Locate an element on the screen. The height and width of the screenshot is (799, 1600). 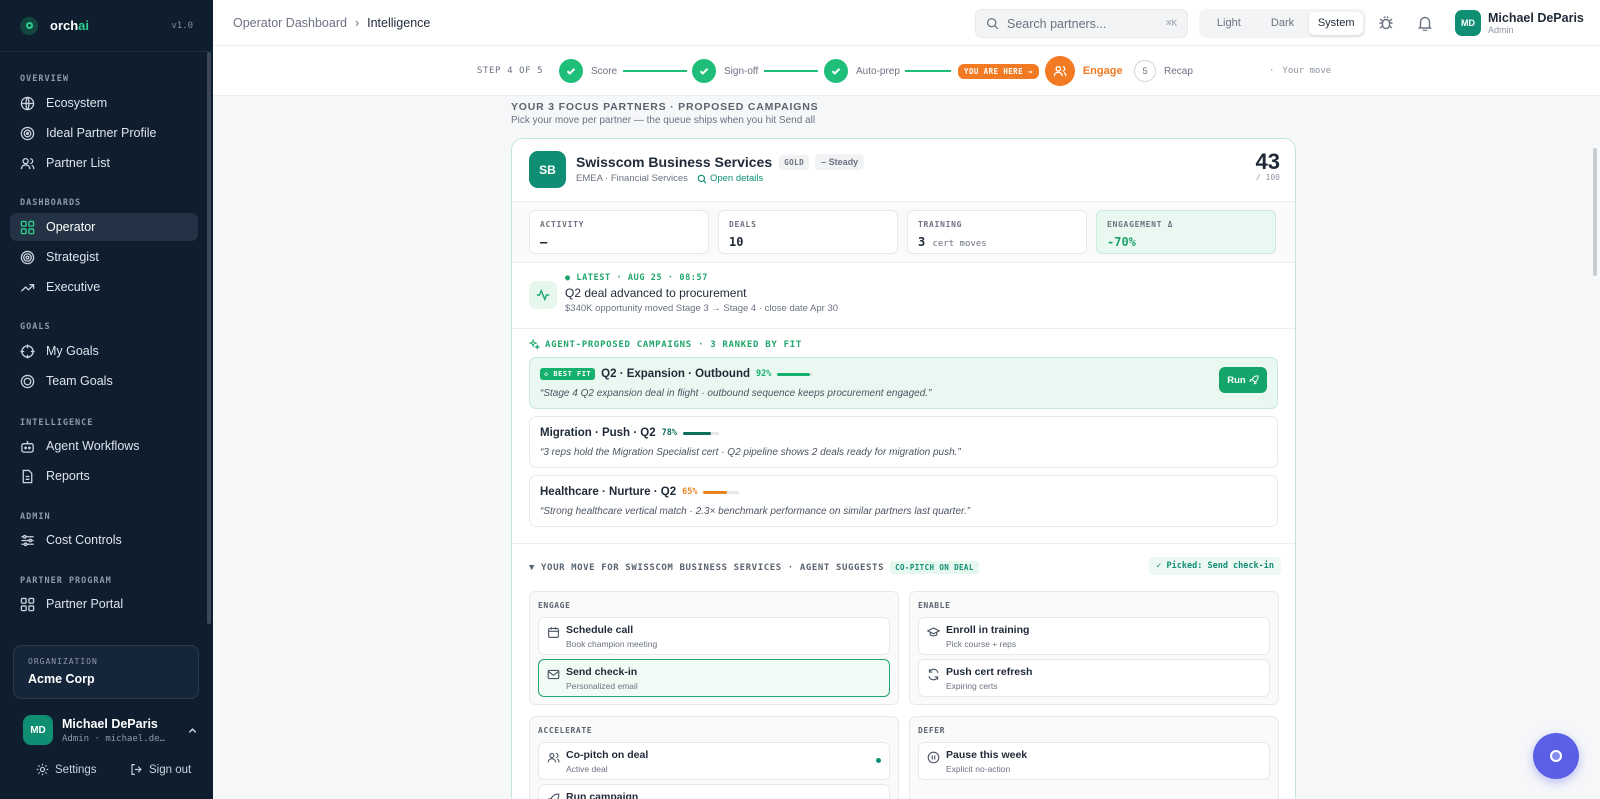
sidebar-item-partner-list: Partner List is located at coordinates (104, 163).